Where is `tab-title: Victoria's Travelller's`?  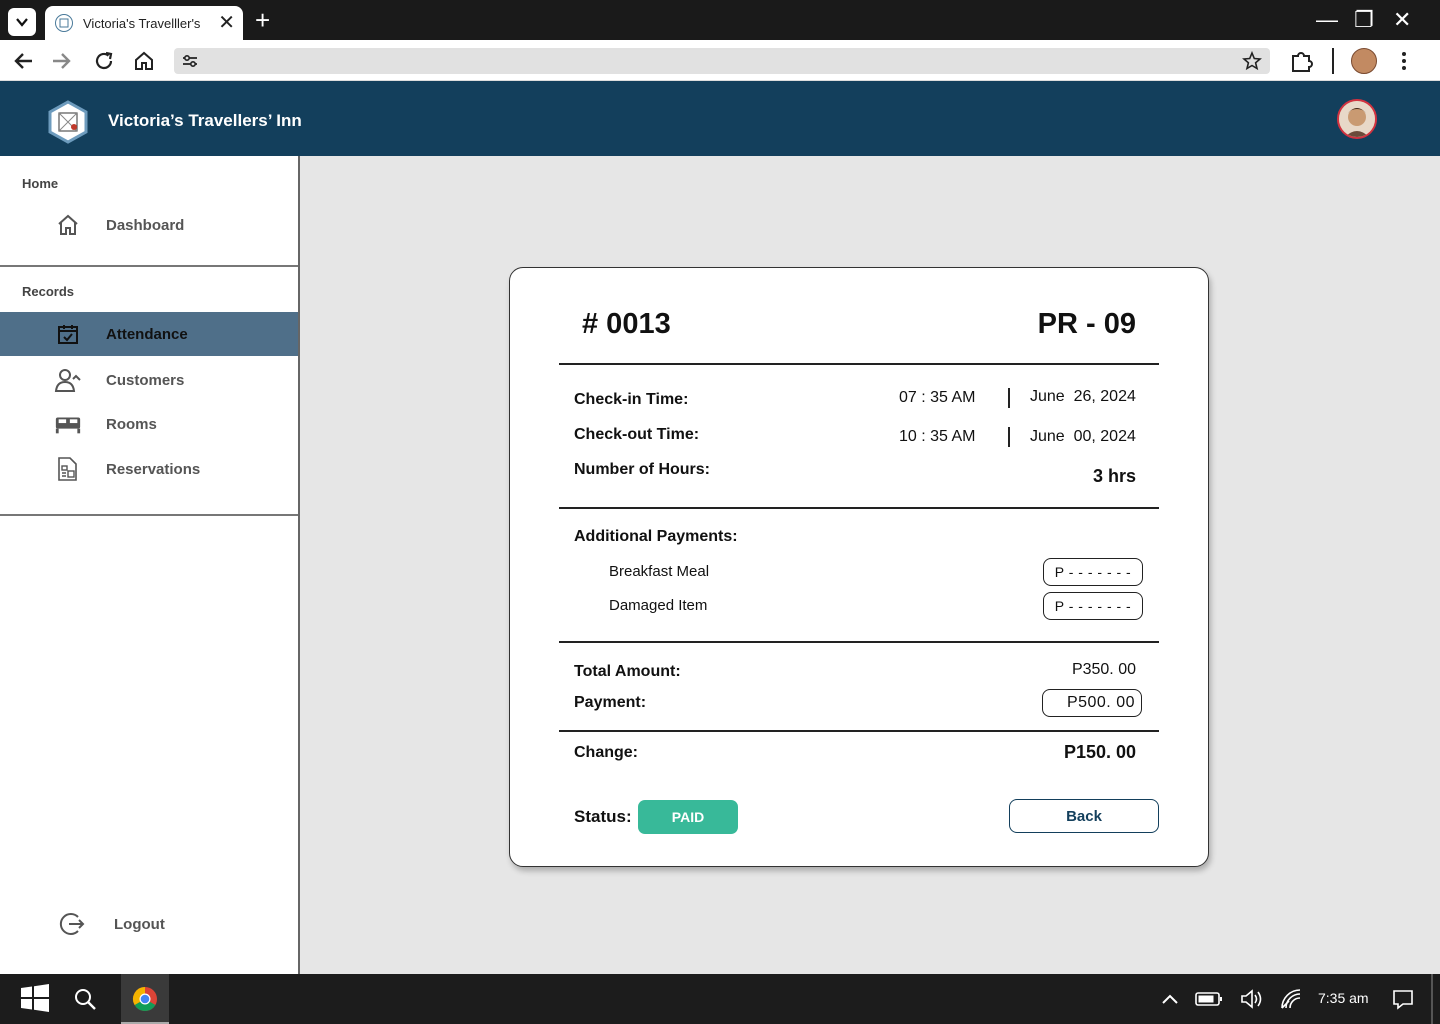
tab-title: Victoria's Travelller's is located at coordinates (142, 23).